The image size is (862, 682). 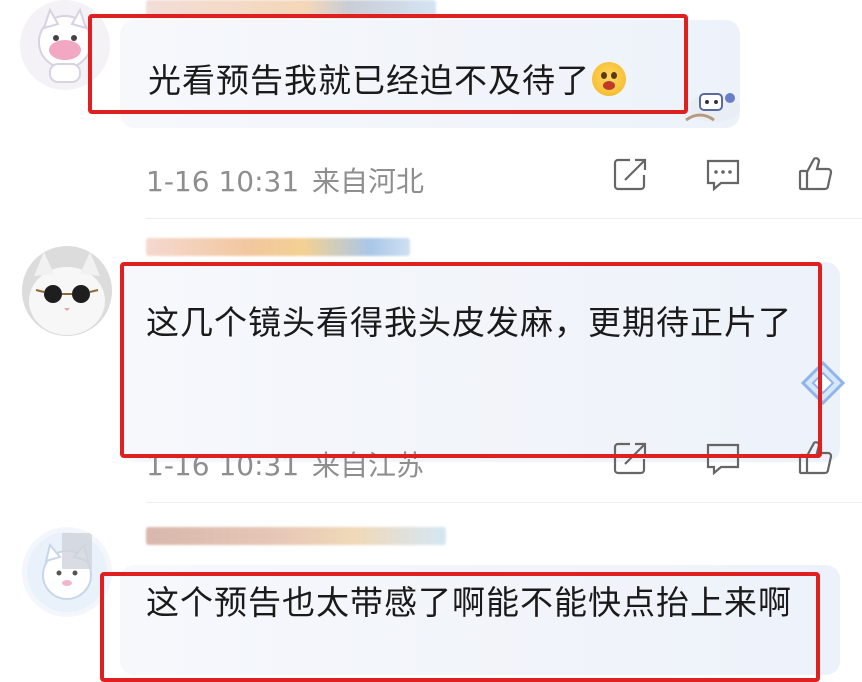 What do you see at coordinates (816, 174) in the screenshot?
I see `like-icon` at bounding box center [816, 174].